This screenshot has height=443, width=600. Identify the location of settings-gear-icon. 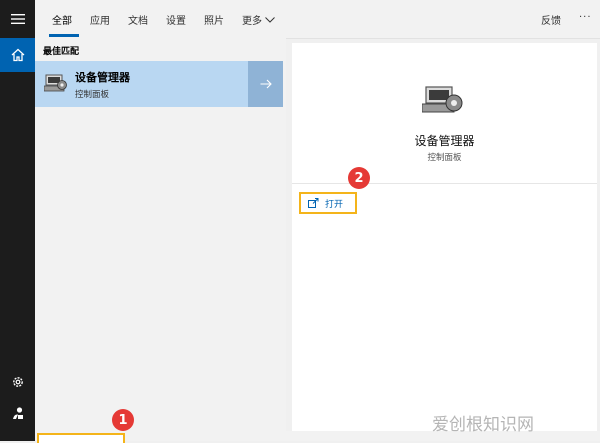
(17, 382).